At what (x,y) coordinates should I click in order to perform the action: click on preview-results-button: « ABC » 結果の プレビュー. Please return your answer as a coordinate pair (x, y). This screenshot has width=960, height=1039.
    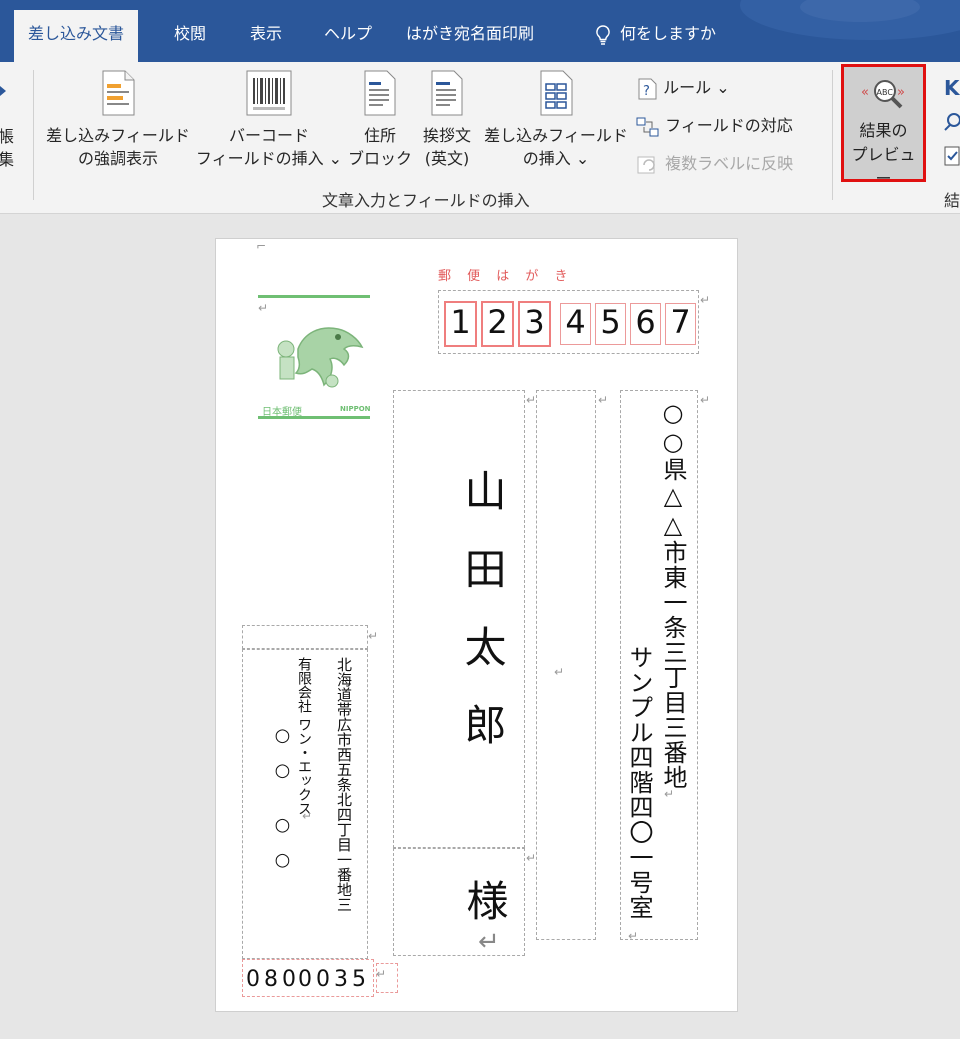
    Looking at the image, I should click on (883, 126).